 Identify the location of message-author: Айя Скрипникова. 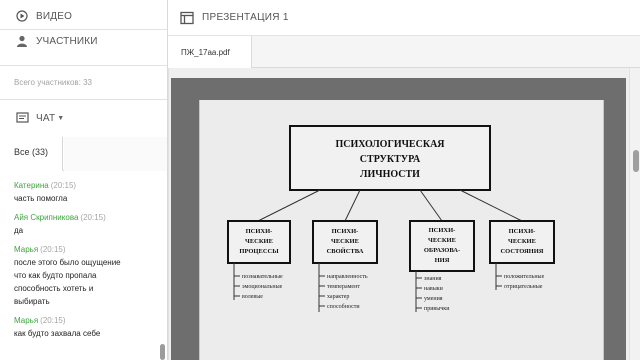
(46, 217).